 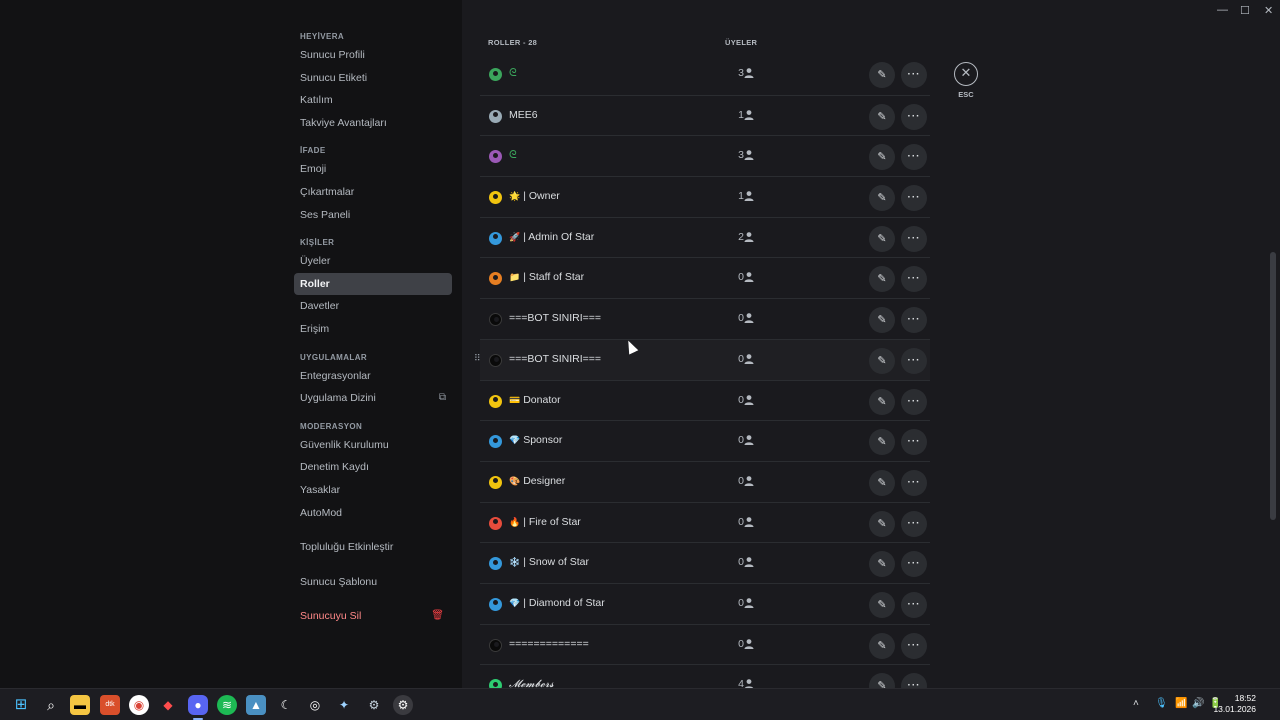 I want to click on role-row: ❄️ | Snow of Star 0 ✎ ···, so click(x=705, y=562).